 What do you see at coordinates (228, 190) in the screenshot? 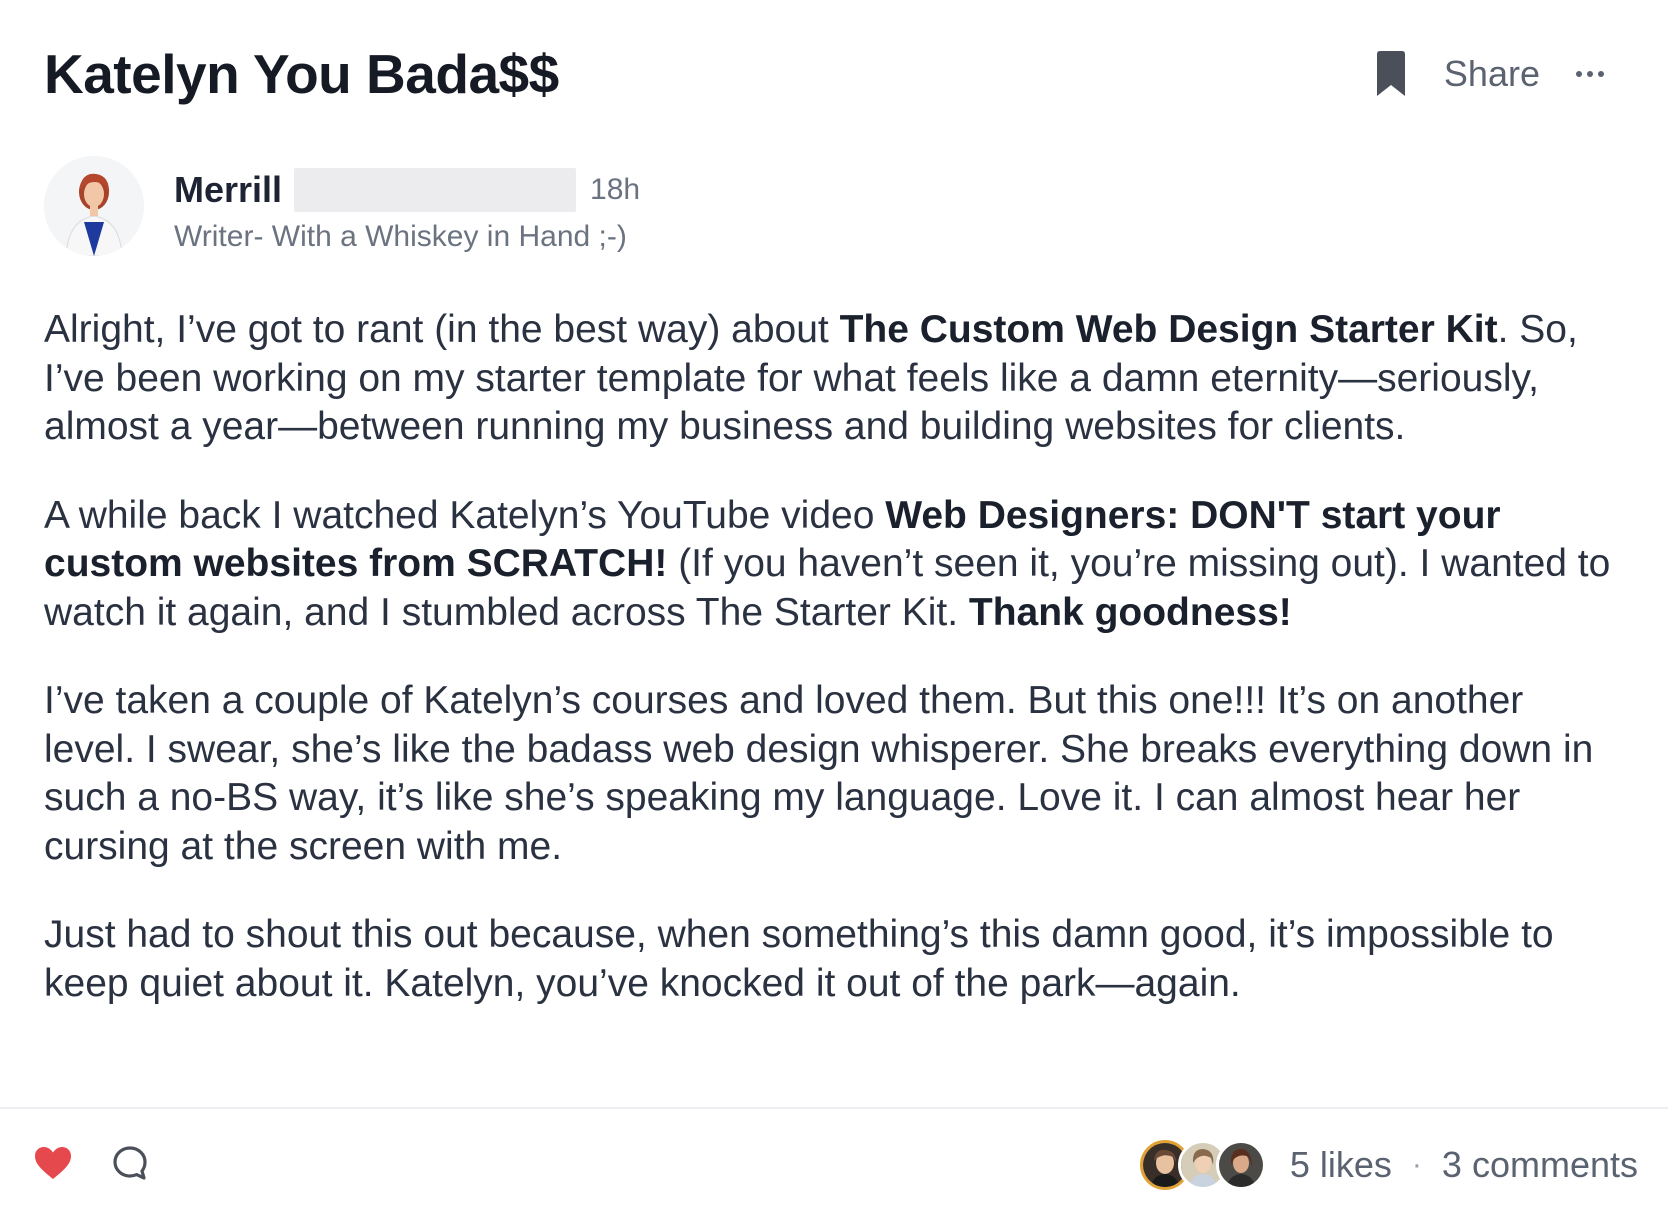
I see `author-name: Merrill` at bounding box center [228, 190].